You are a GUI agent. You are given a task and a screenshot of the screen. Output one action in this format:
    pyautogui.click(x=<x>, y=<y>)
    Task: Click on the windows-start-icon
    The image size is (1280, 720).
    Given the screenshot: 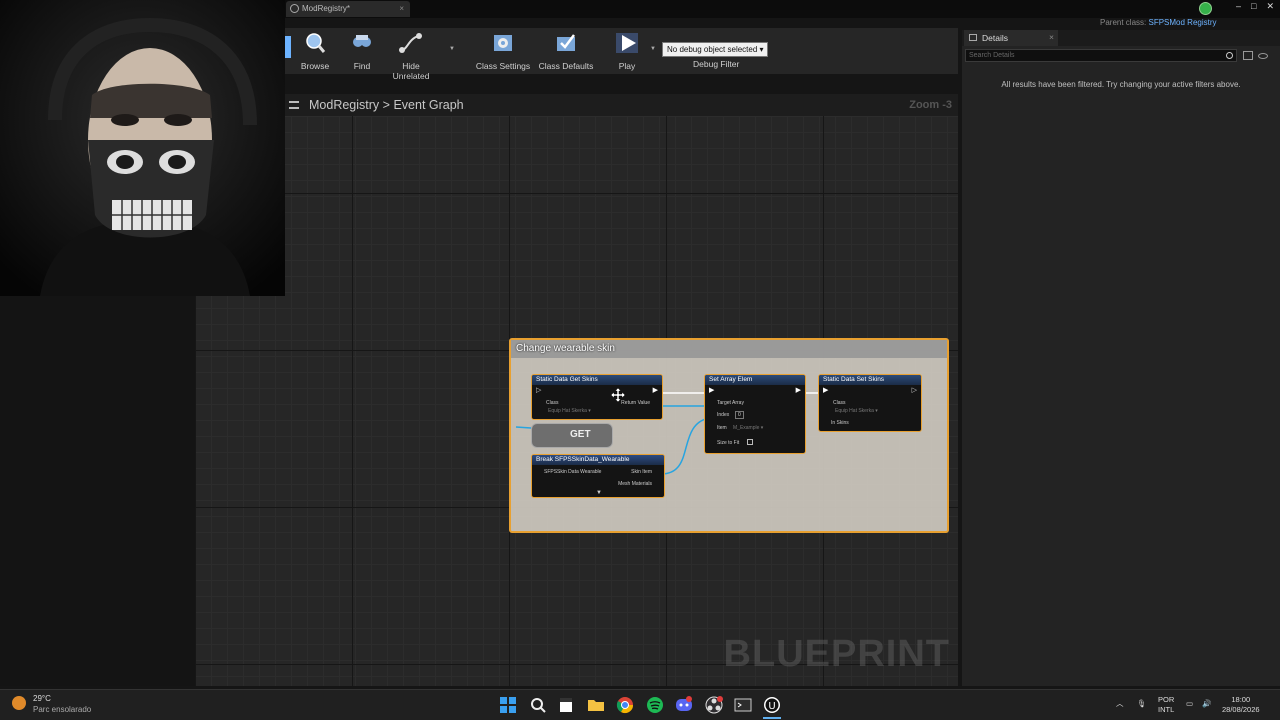 What is the action you would take?
    pyautogui.click(x=508, y=705)
    